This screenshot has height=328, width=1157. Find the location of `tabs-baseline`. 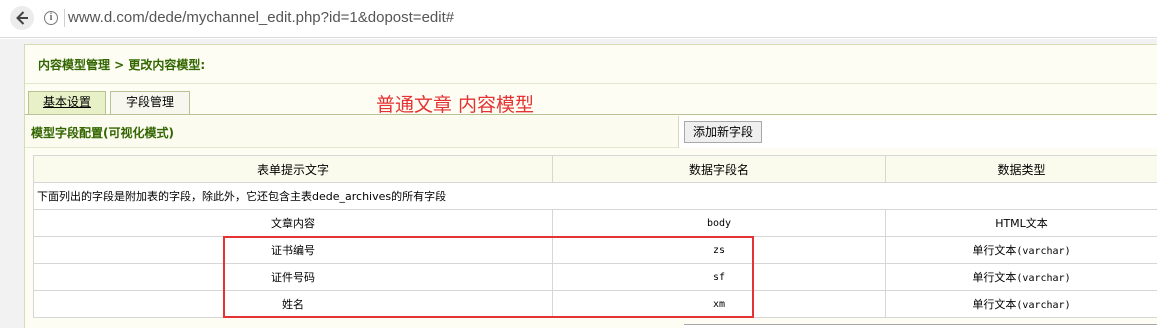

tabs-baseline is located at coordinates (591, 114).